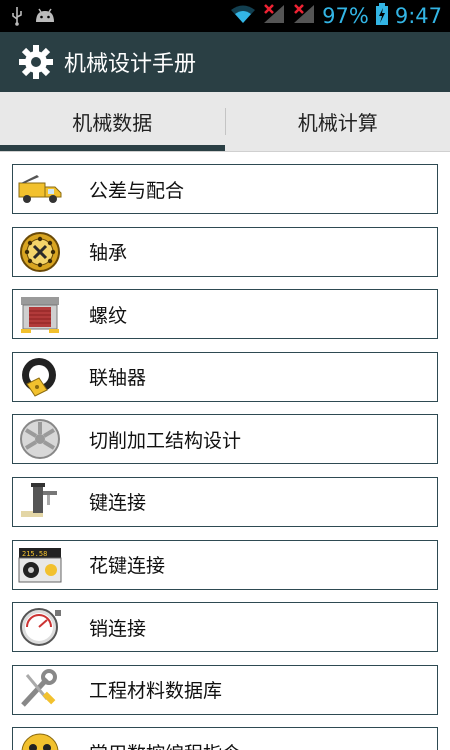 This screenshot has height=750, width=450. I want to click on clock: 9:47, so click(418, 16).